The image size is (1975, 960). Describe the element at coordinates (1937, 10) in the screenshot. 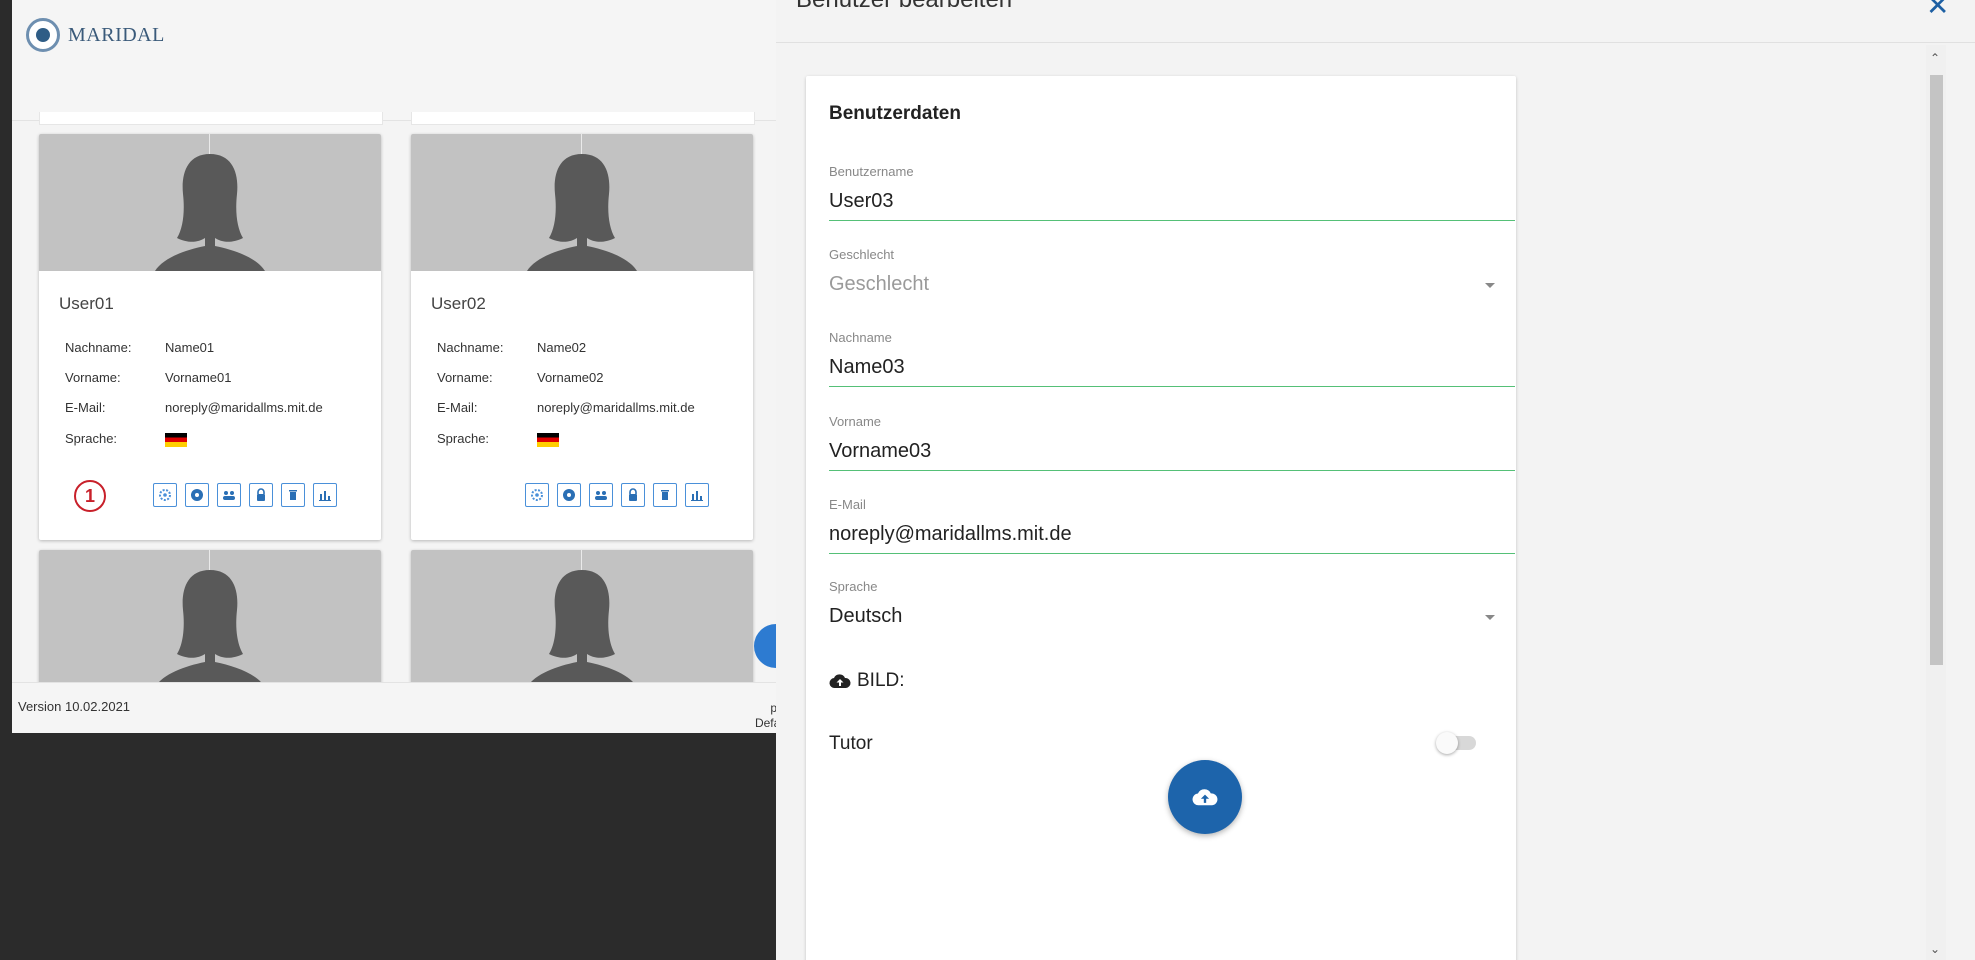

I see `close-button: ✕` at that location.